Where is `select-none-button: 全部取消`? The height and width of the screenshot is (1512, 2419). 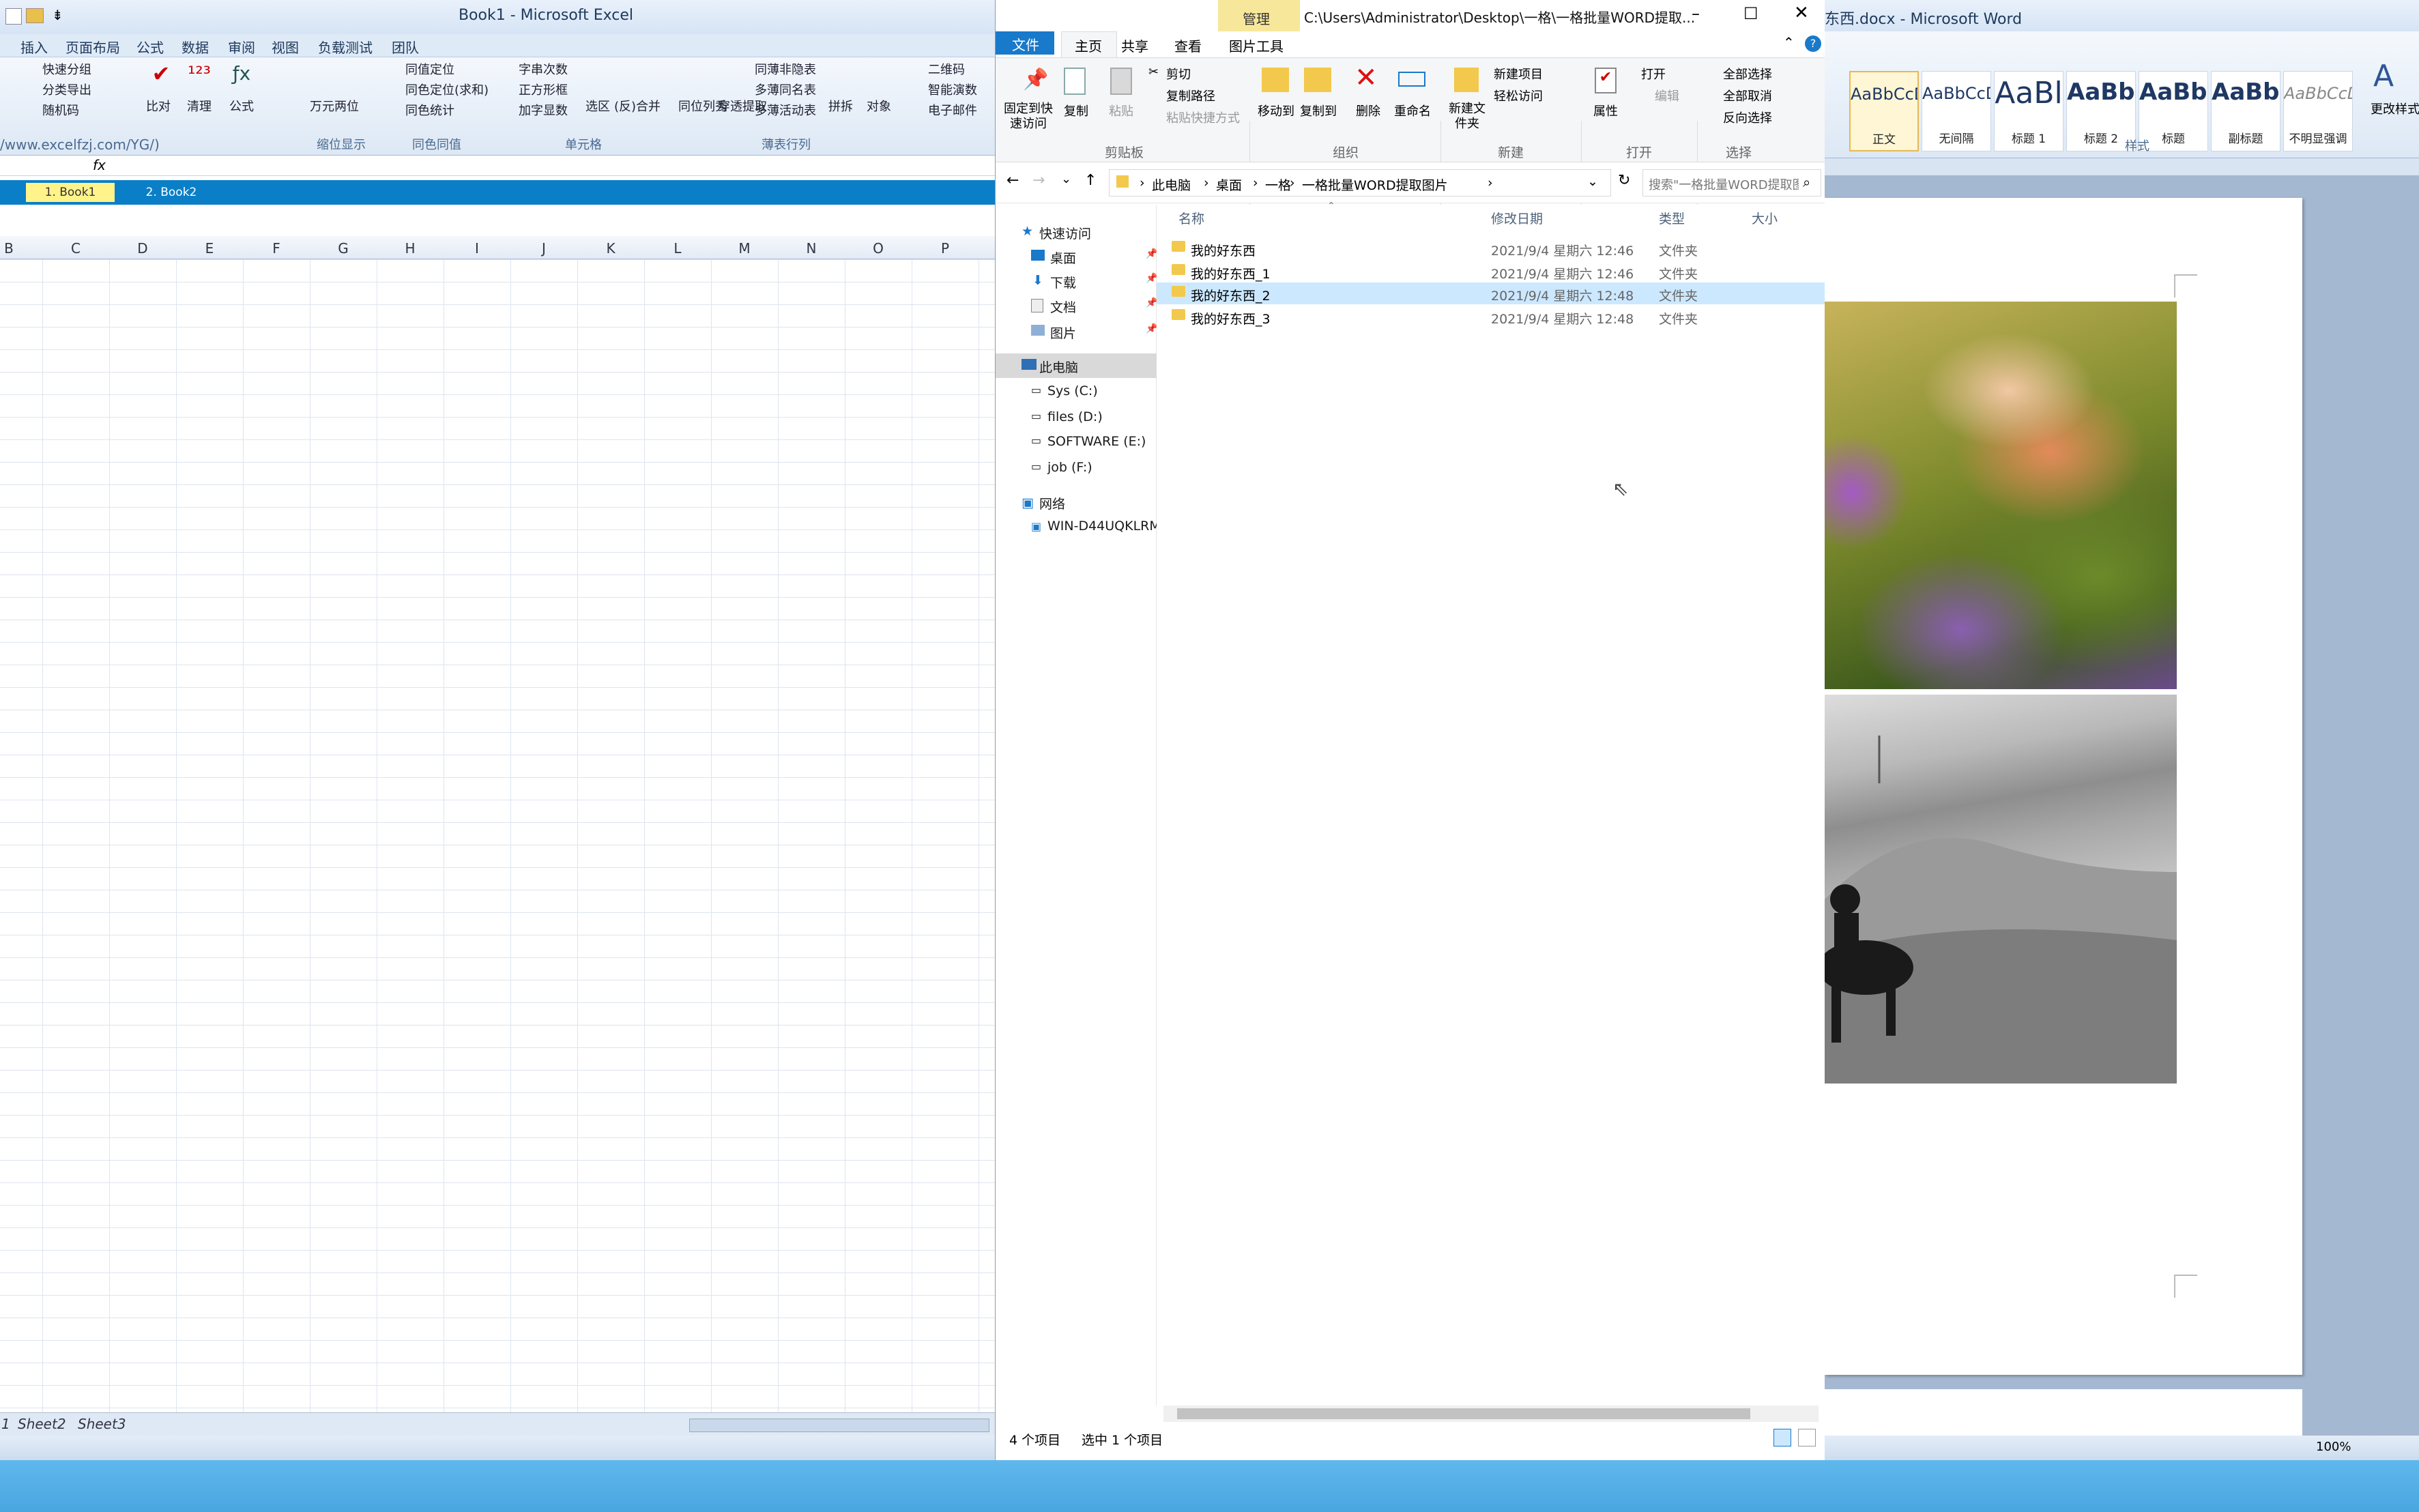 select-none-button: 全部取消 is located at coordinates (1747, 95).